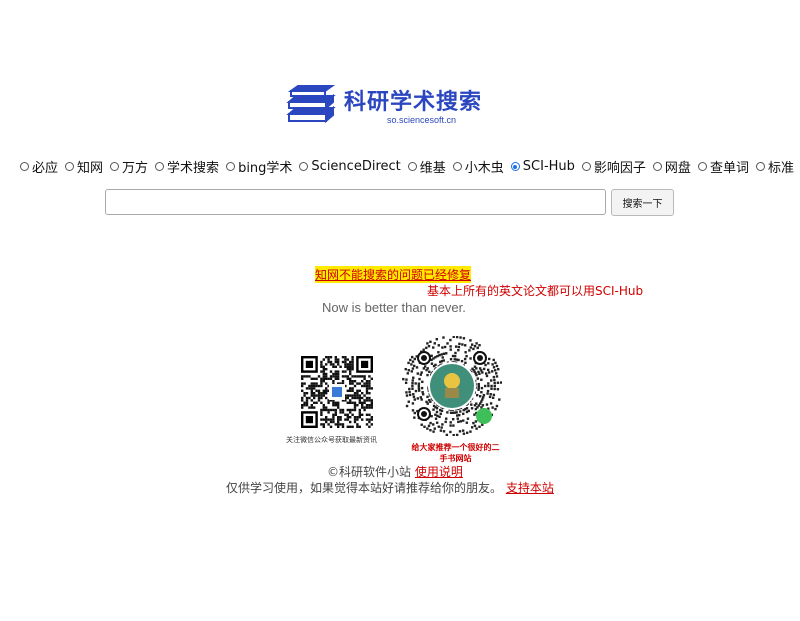 The width and height of the screenshot is (800, 621). Describe the element at coordinates (530, 488) in the screenshot. I see `support-link: 支持本站` at that location.